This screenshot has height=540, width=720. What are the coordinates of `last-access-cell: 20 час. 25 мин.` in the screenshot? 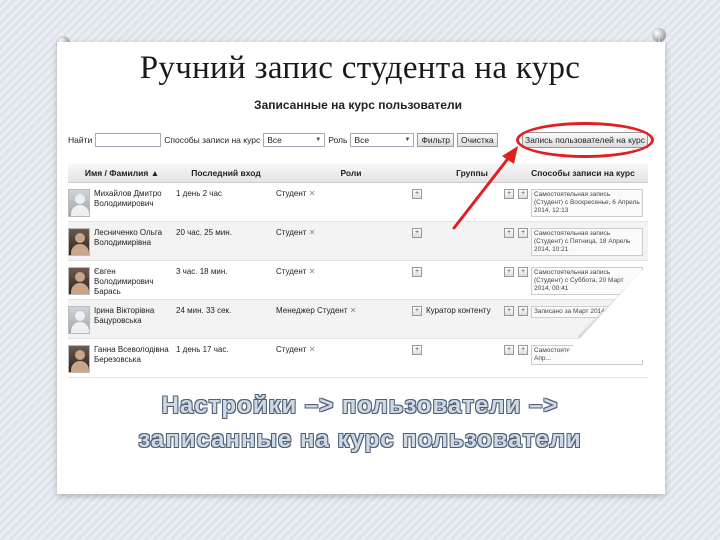 It's located at (226, 241).